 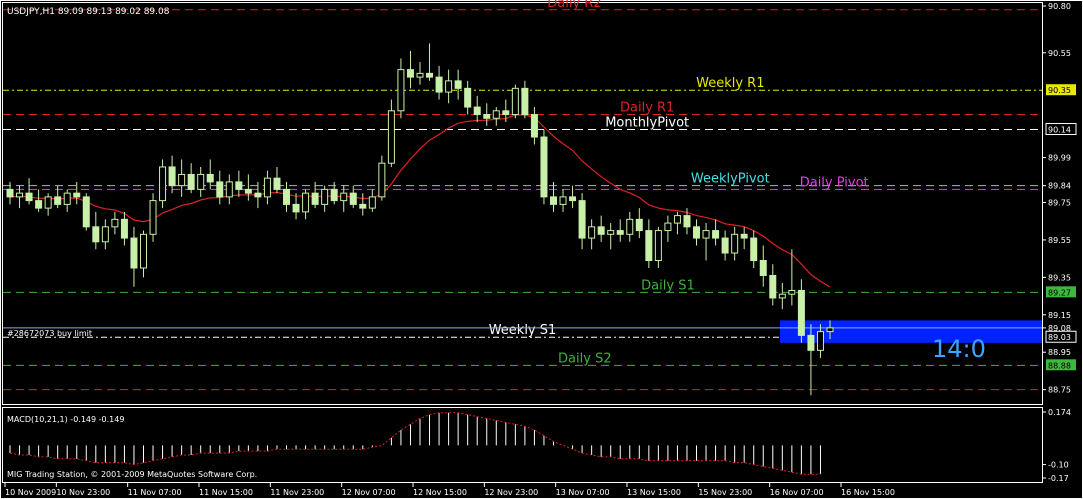 I want to click on price-tick-label: 89.84, so click(x=1059, y=186).